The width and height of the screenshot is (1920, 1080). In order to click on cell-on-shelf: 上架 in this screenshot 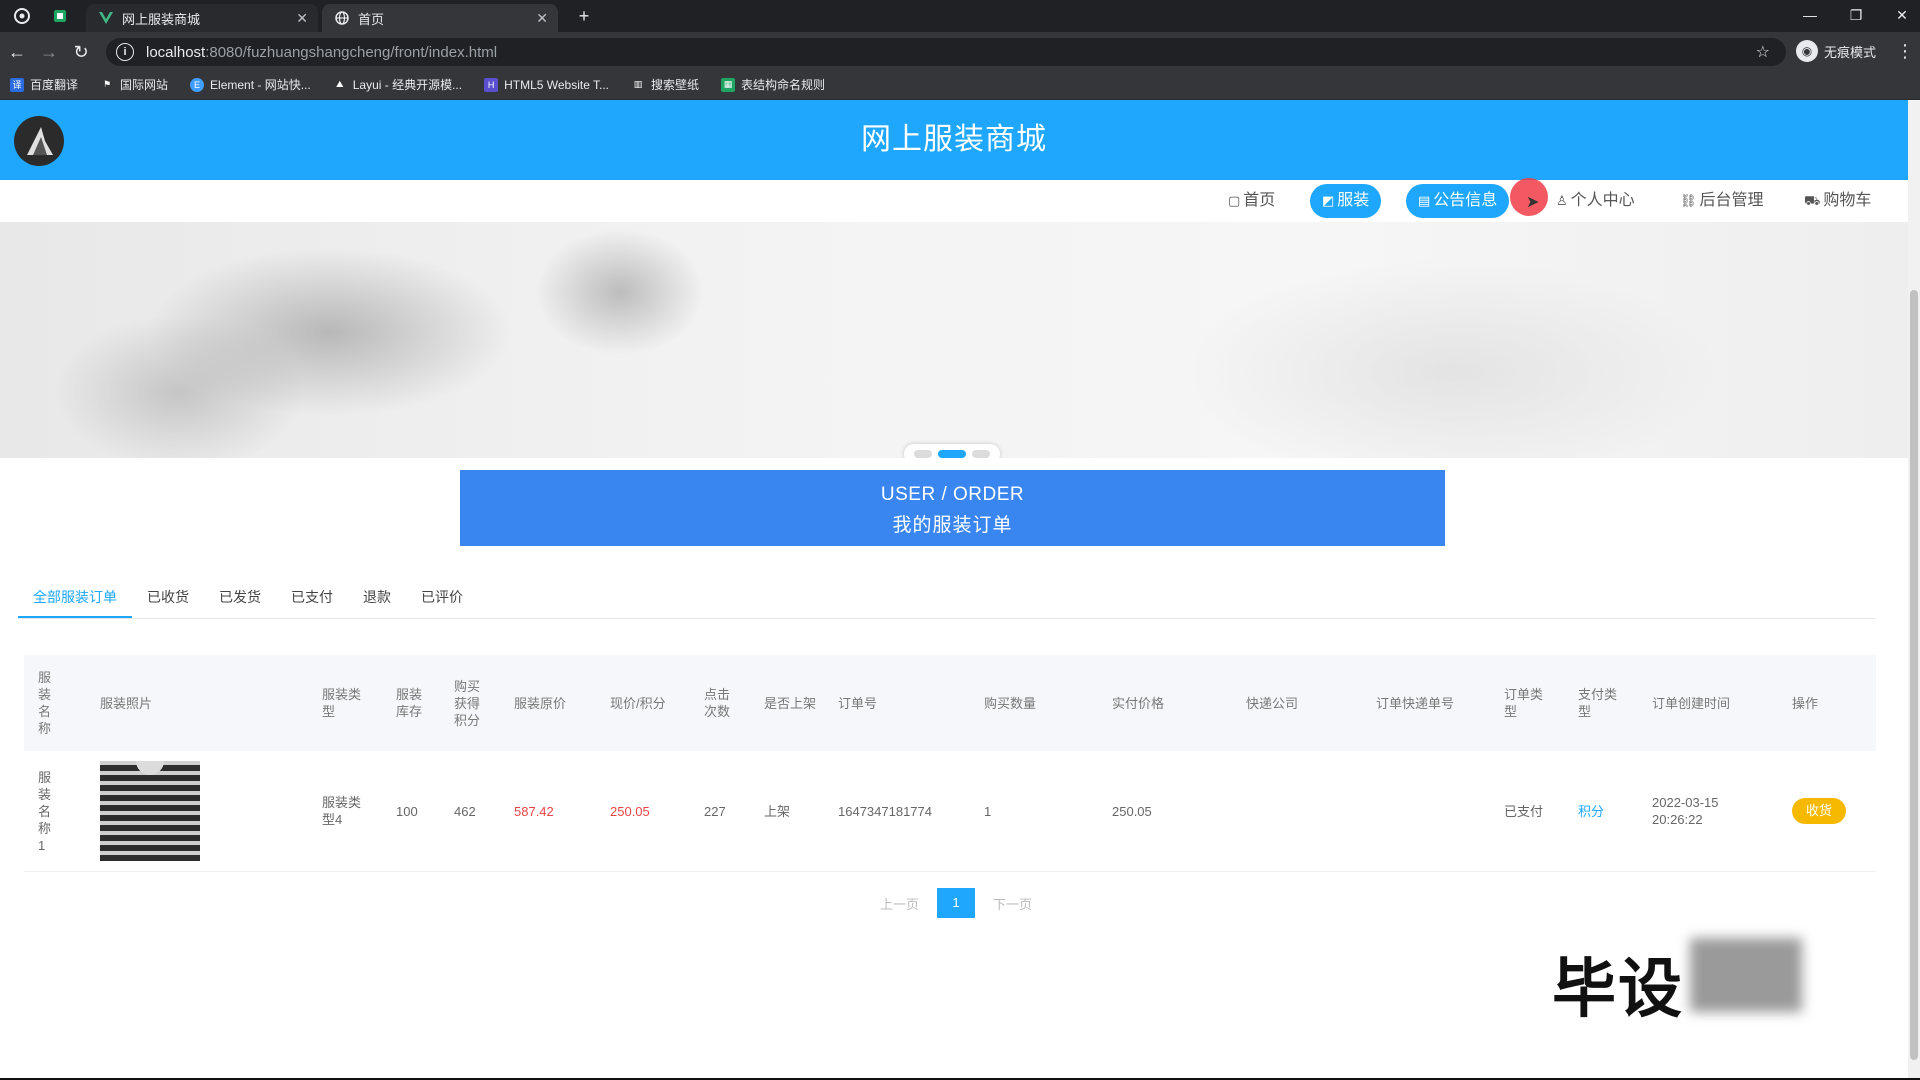, I will do `click(777, 811)`.